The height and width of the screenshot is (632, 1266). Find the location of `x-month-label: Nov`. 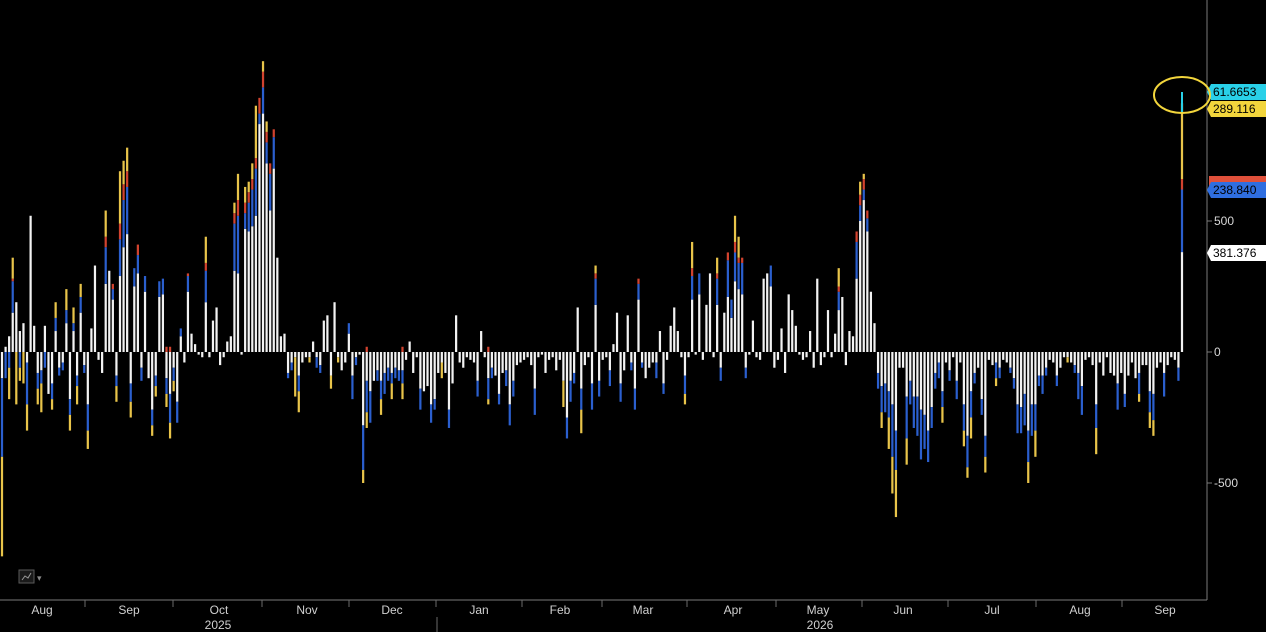

x-month-label: Nov is located at coordinates (306, 610).